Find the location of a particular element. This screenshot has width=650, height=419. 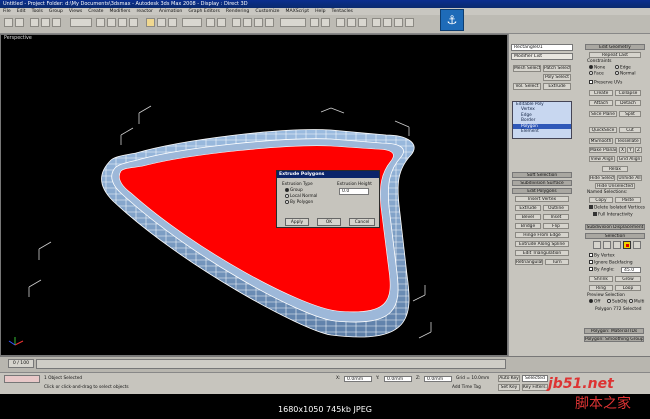

constraint-normal: Normal is located at coordinates (625, 74).